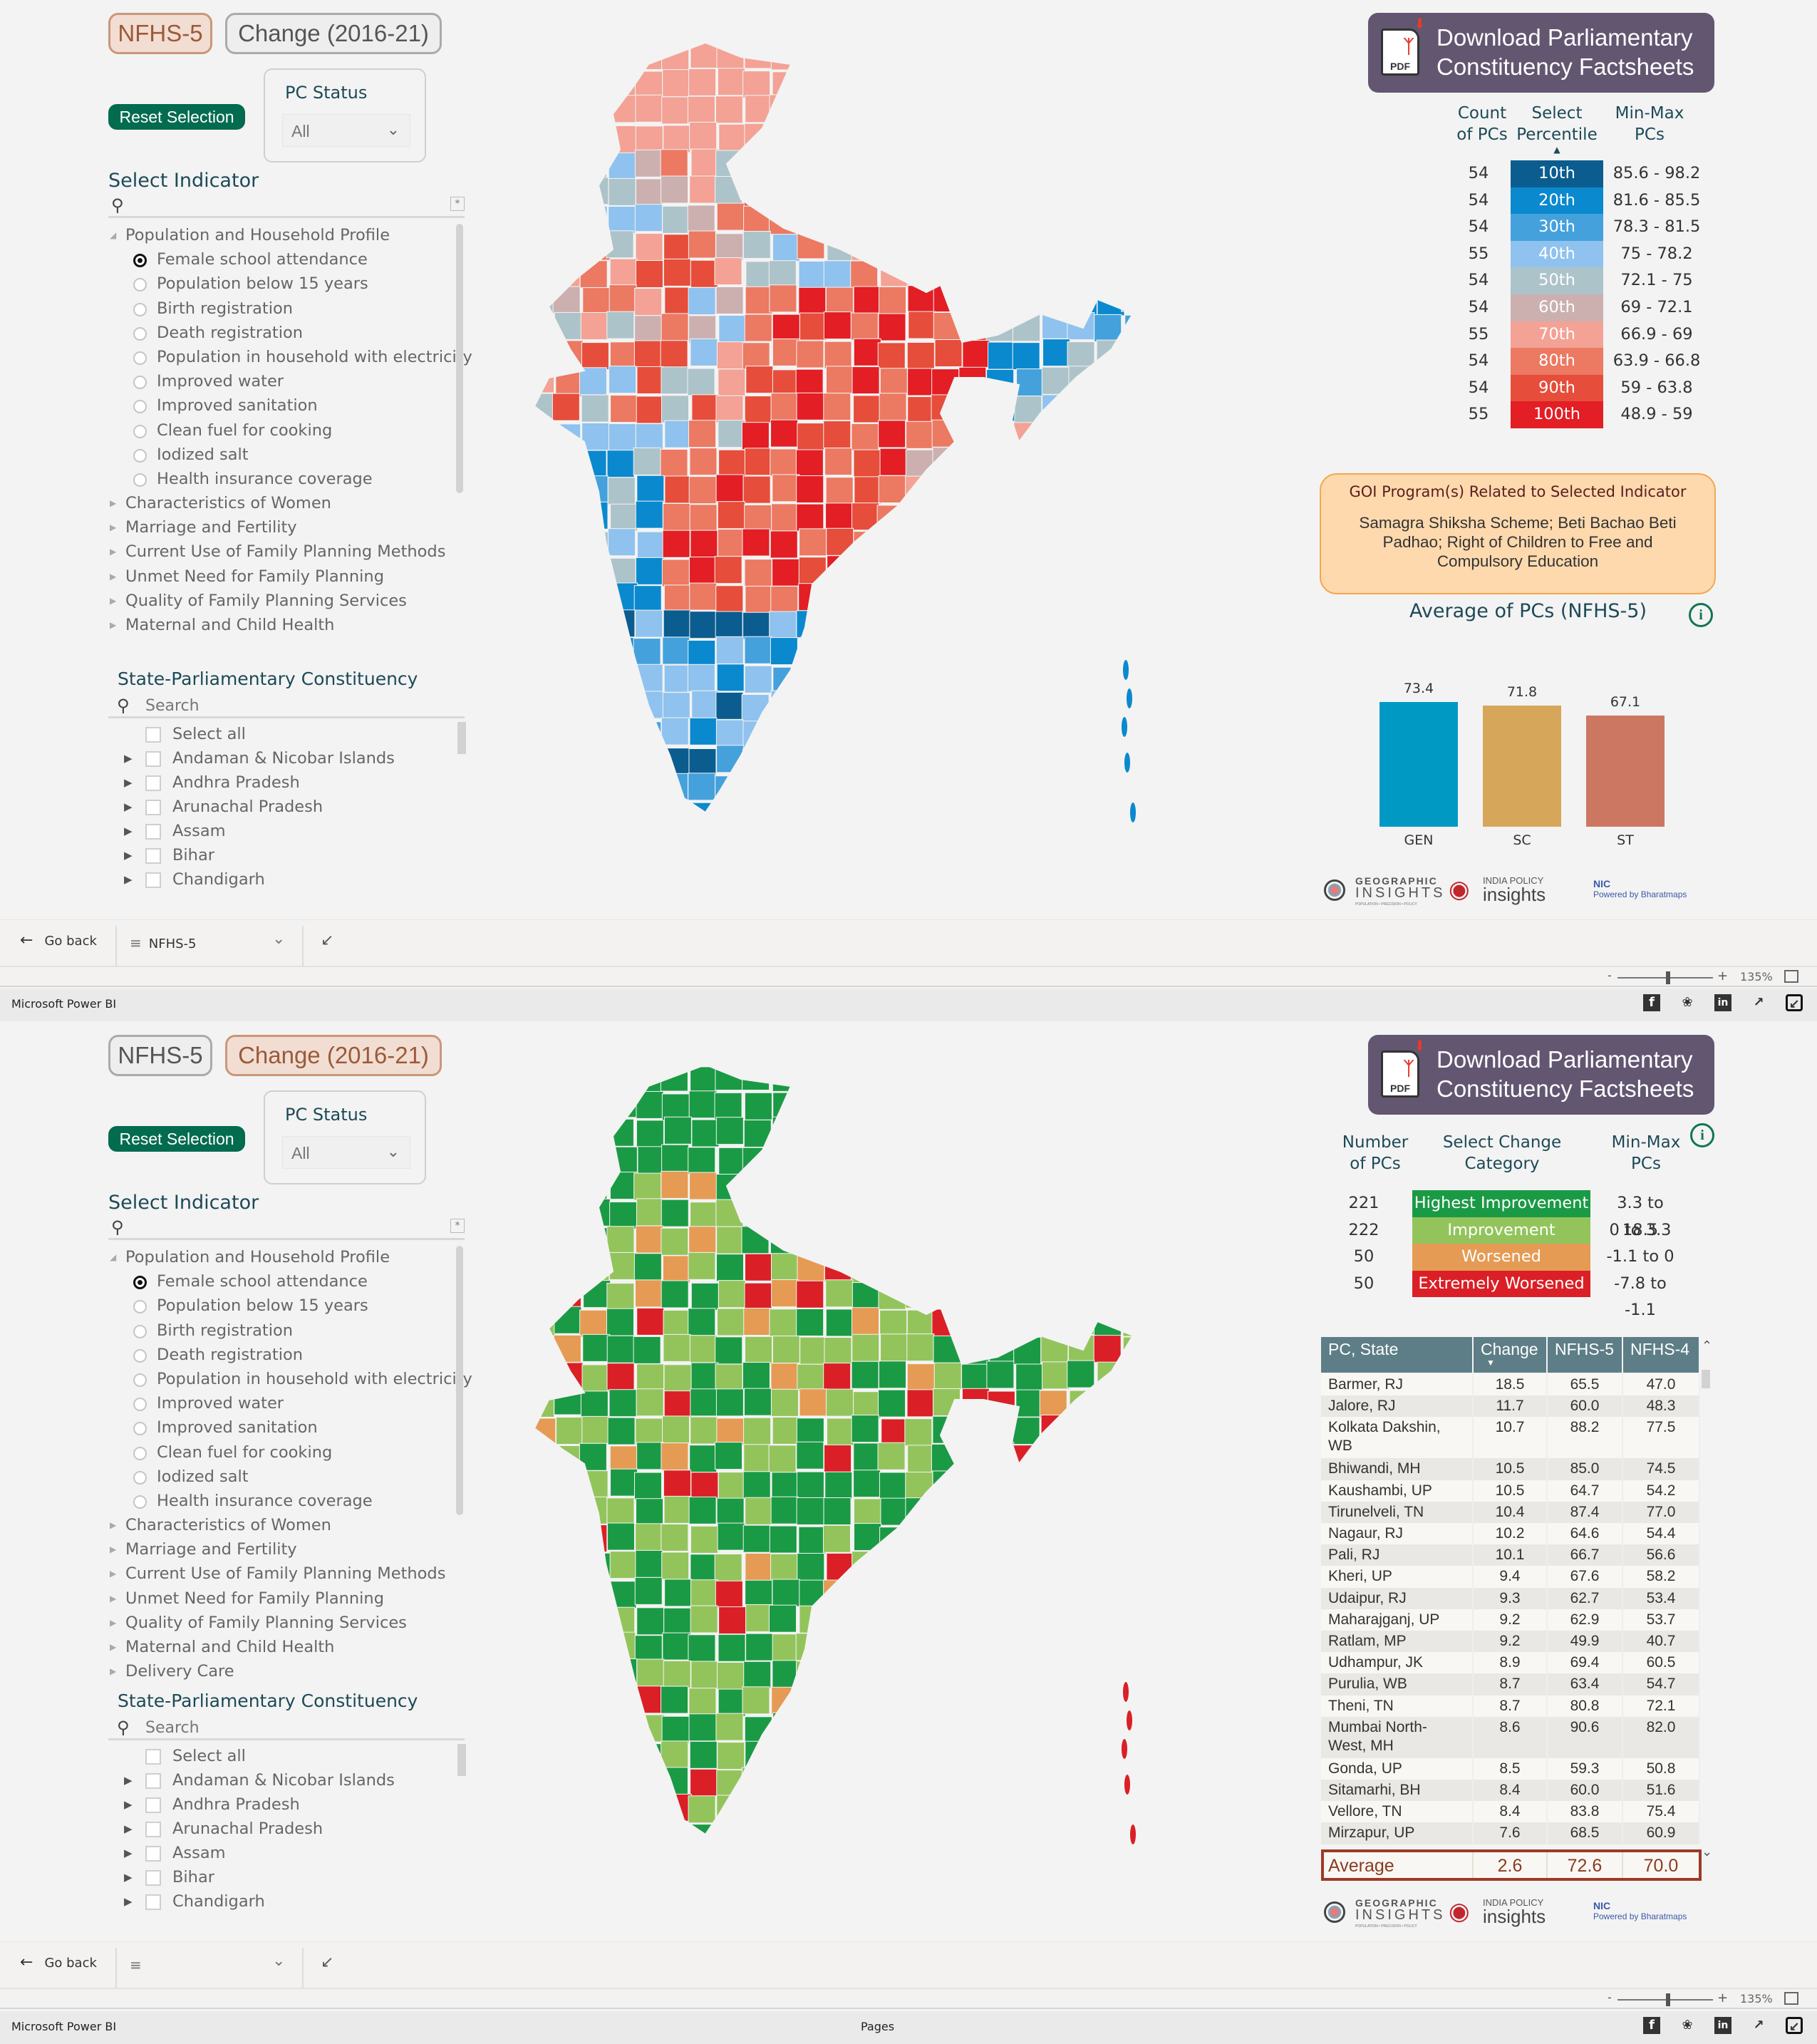  What do you see at coordinates (282, 601) in the screenshot?
I see `tree-group: ▶ Quality of Family Planning Services` at bounding box center [282, 601].